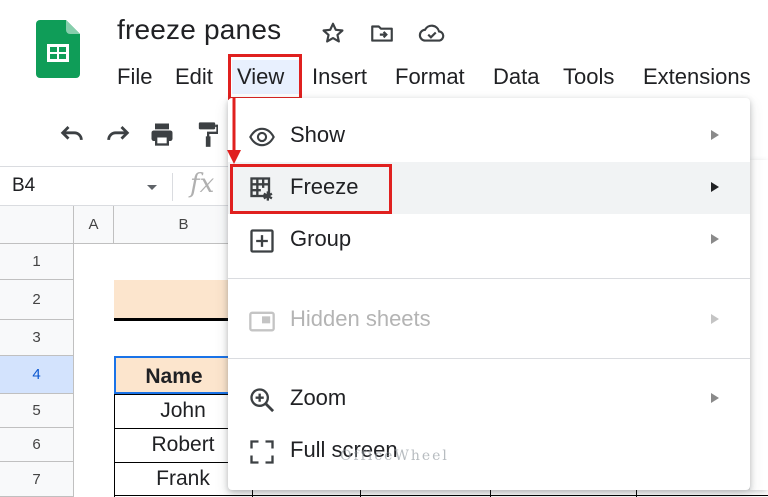 The height and width of the screenshot is (497, 768). I want to click on document-title: freeze panes, so click(199, 30).